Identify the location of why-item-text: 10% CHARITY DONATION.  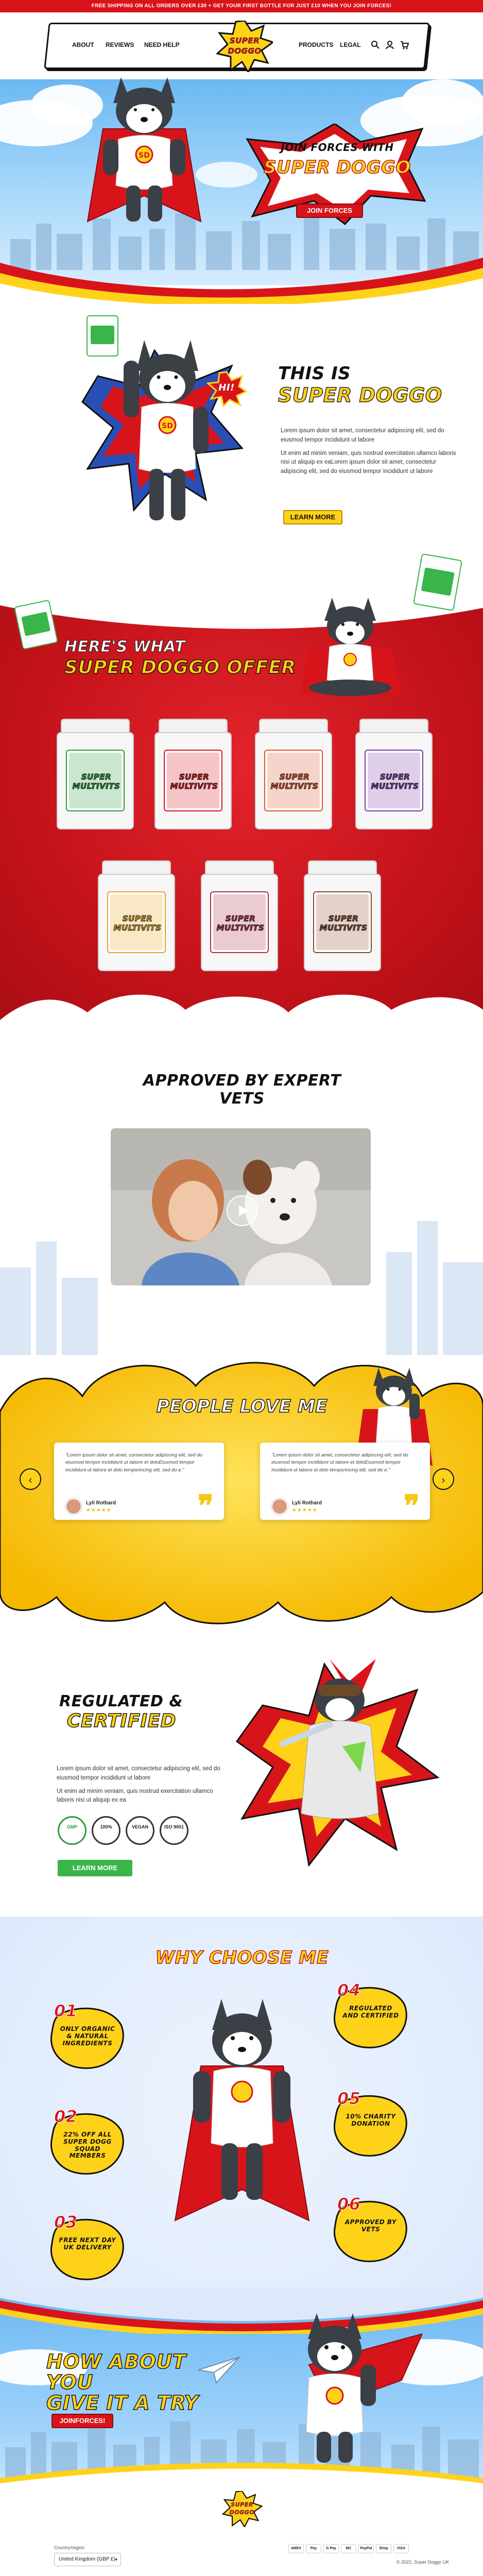
(371, 2120).